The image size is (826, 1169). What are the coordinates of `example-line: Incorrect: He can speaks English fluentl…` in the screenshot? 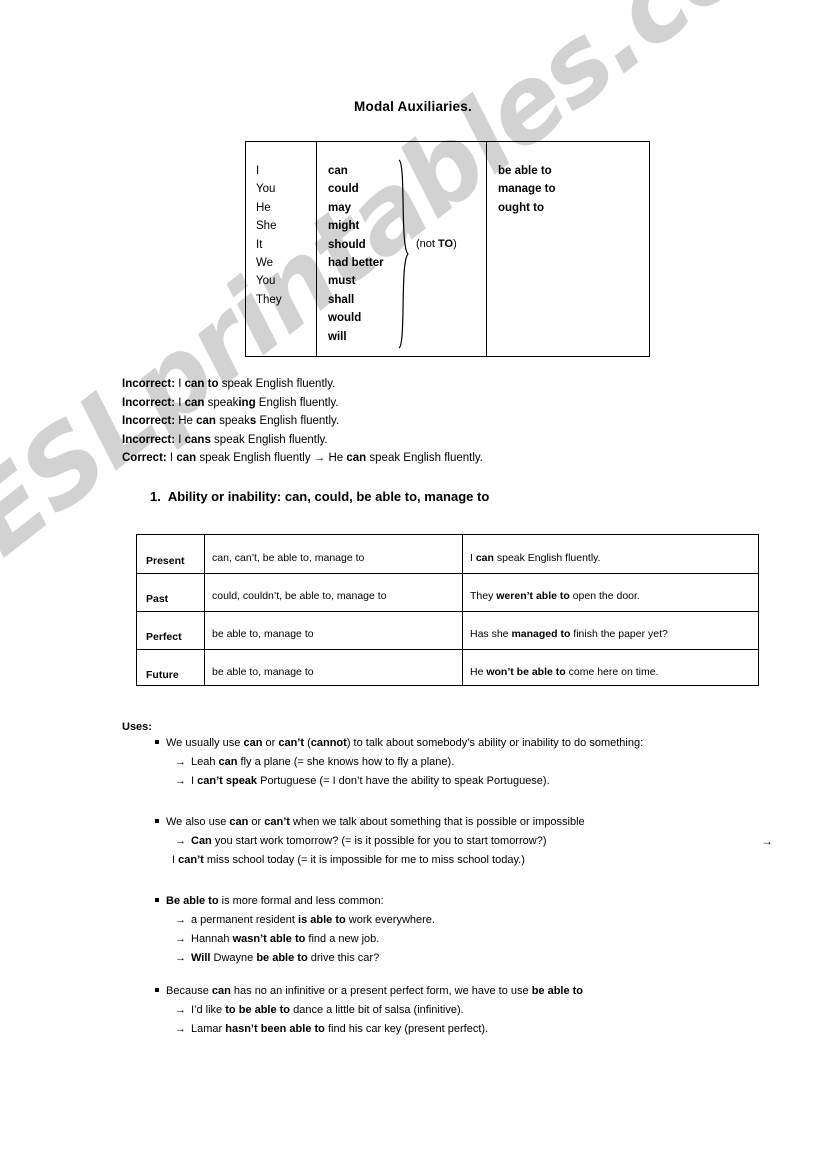 It's located at (302, 421).